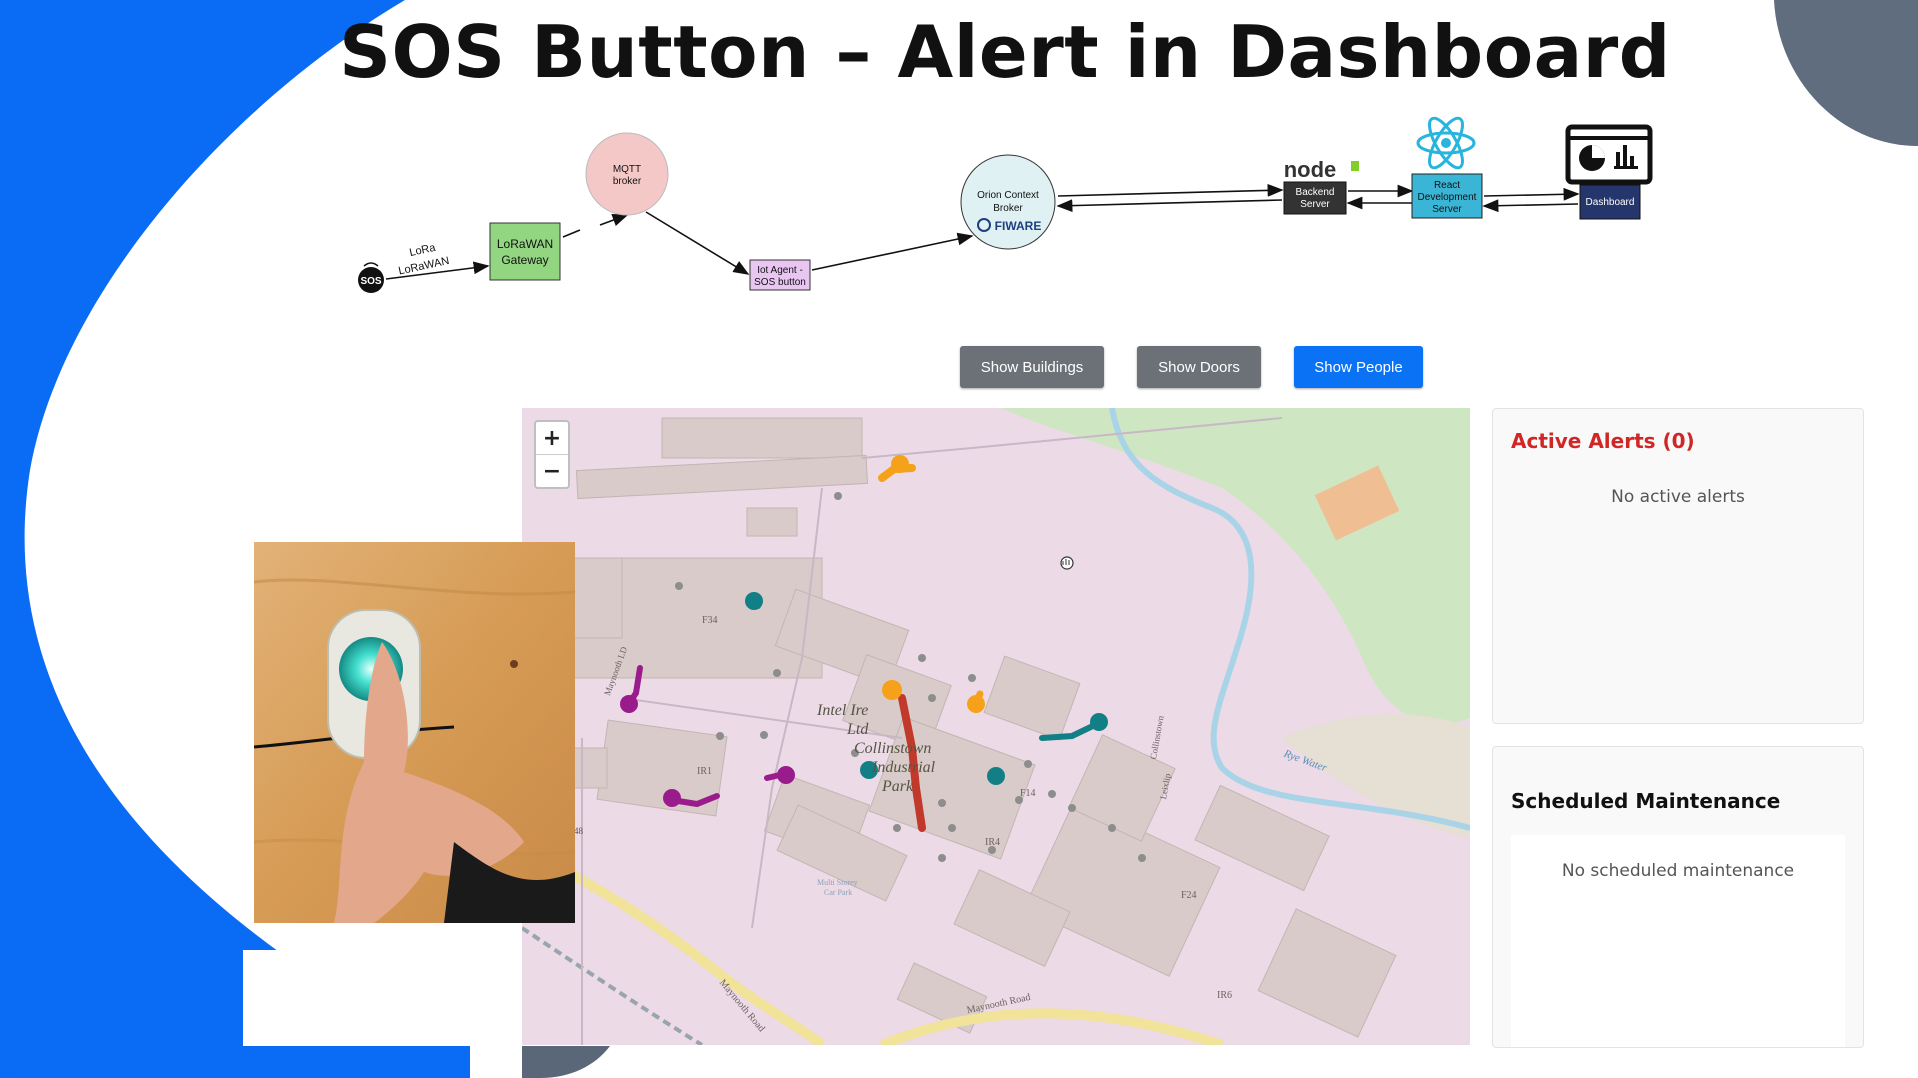  What do you see at coordinates (524, 260) in the screenshot?
I see `gateway-label-2: Gateway` at bounding box center [524, 260].